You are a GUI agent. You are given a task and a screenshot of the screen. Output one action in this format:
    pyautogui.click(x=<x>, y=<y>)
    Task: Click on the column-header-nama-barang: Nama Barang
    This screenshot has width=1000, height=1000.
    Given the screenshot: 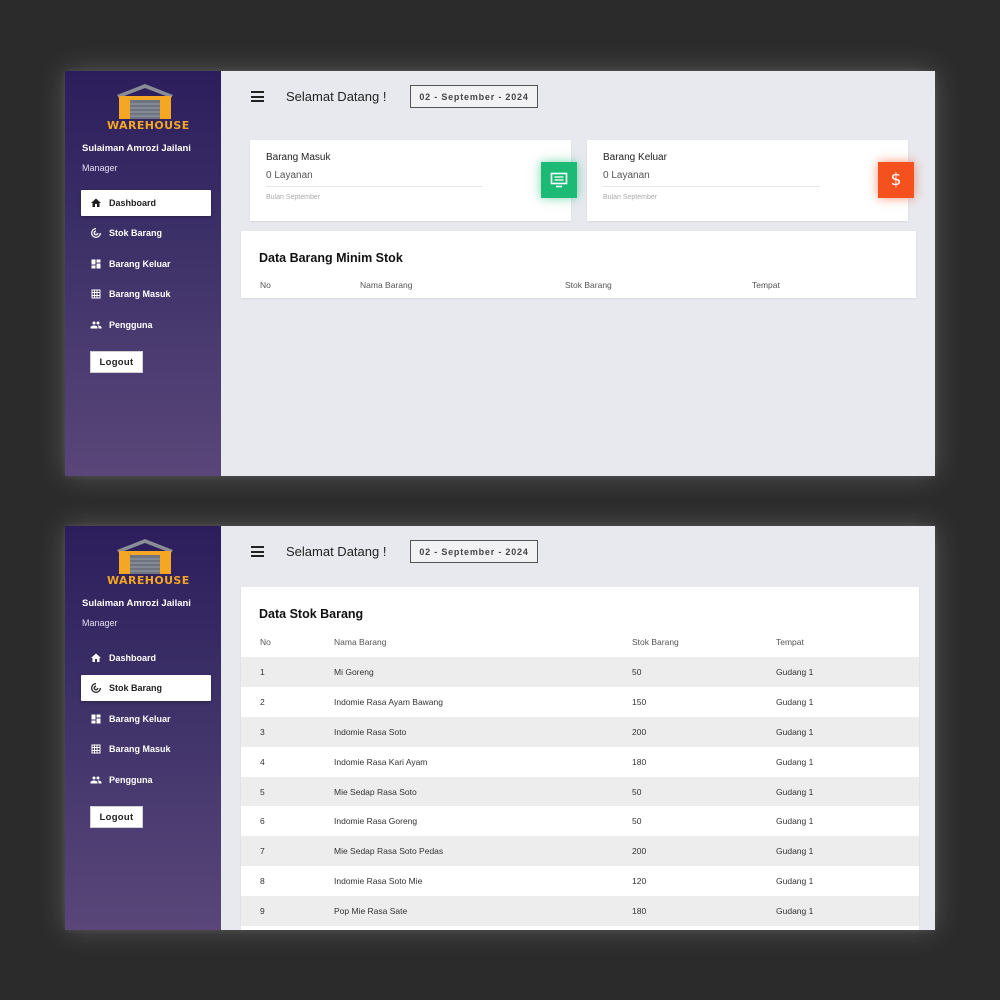 What is the action you would take?
    pyautogui.click(x=386, y=285)
    